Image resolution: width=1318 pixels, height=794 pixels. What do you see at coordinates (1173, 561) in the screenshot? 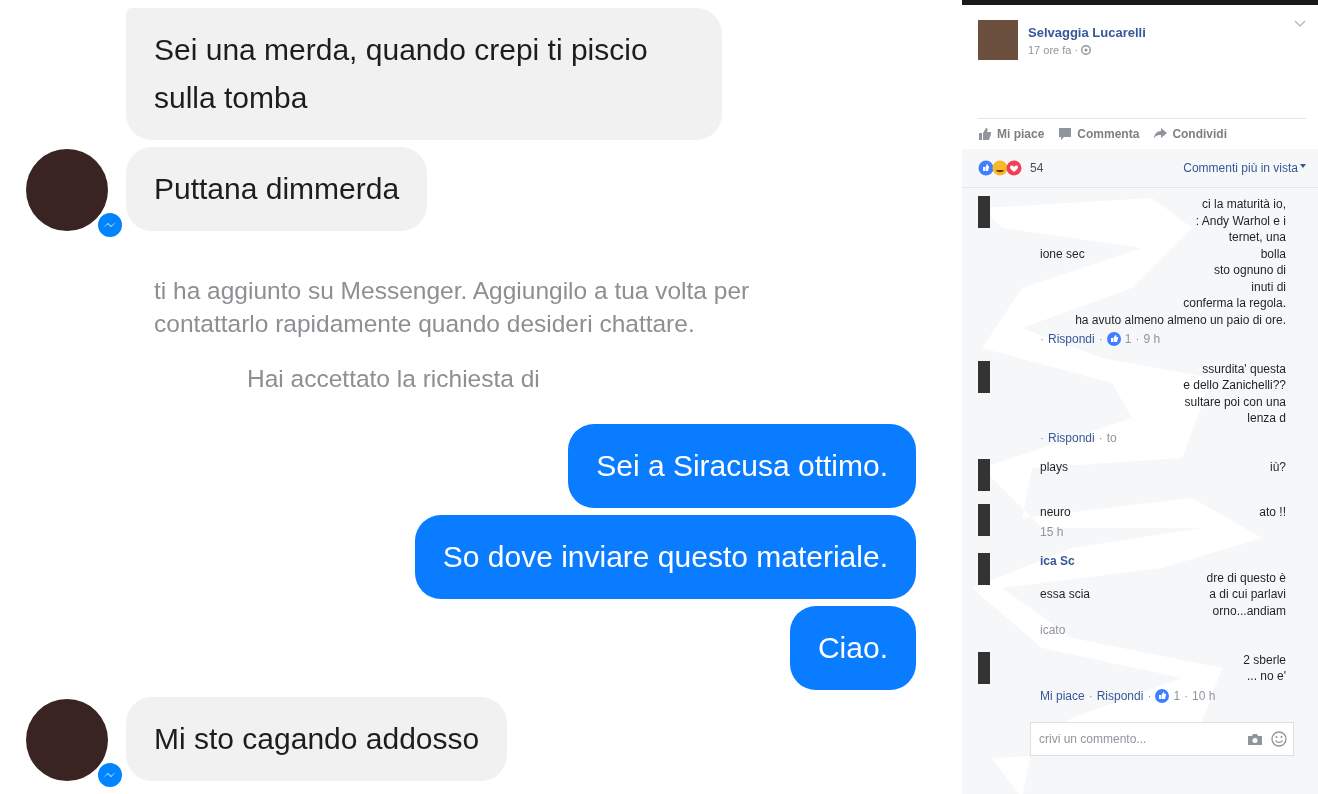
I see `comment-author: ica Sc` at bounding box center [1173, 561].